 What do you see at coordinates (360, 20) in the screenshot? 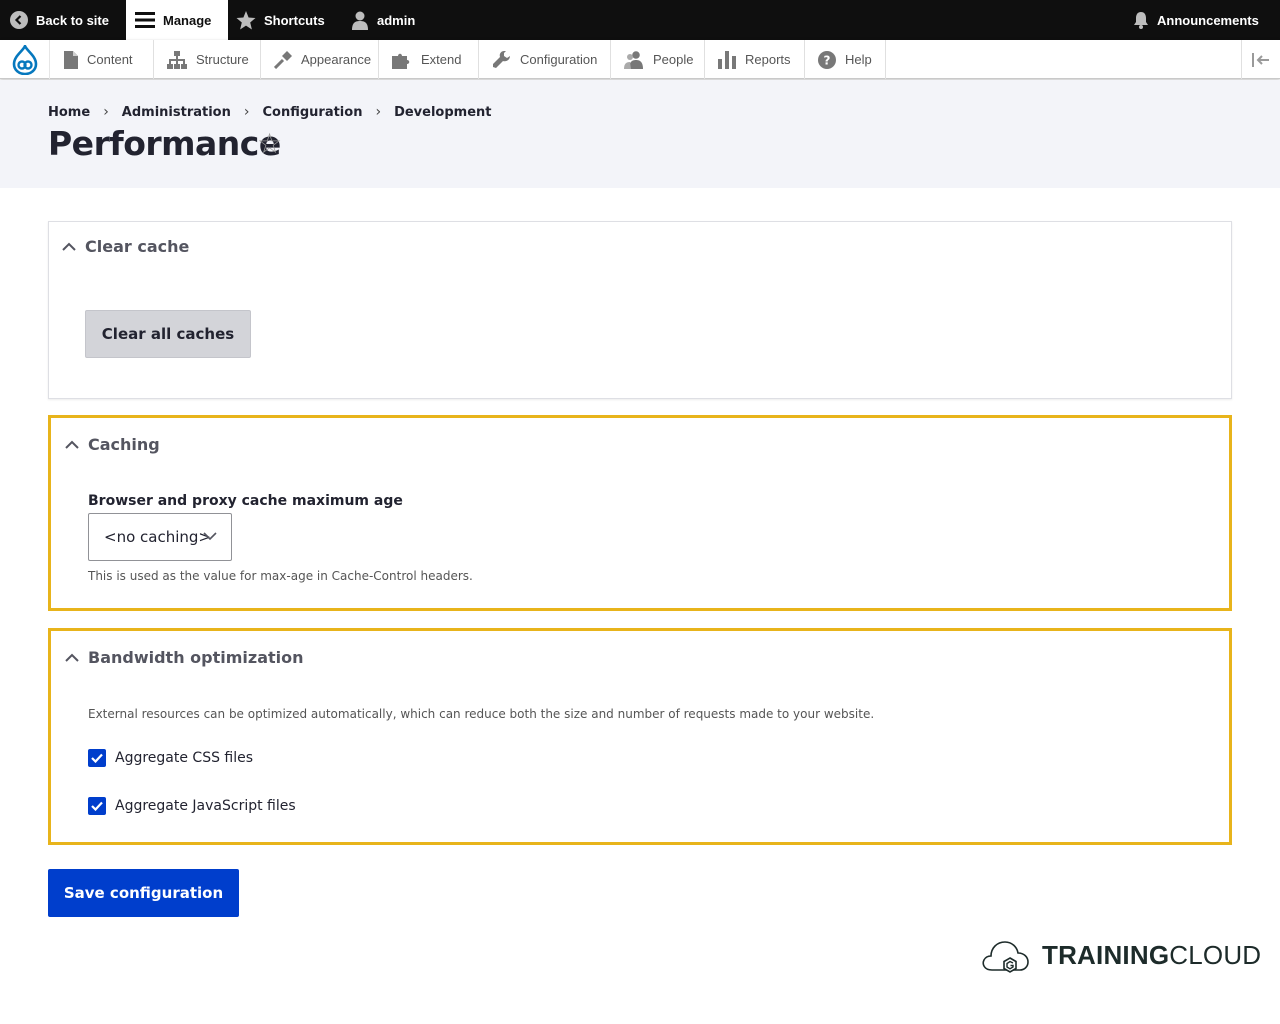
I see `user-icon` at bounding box center [360, 20].